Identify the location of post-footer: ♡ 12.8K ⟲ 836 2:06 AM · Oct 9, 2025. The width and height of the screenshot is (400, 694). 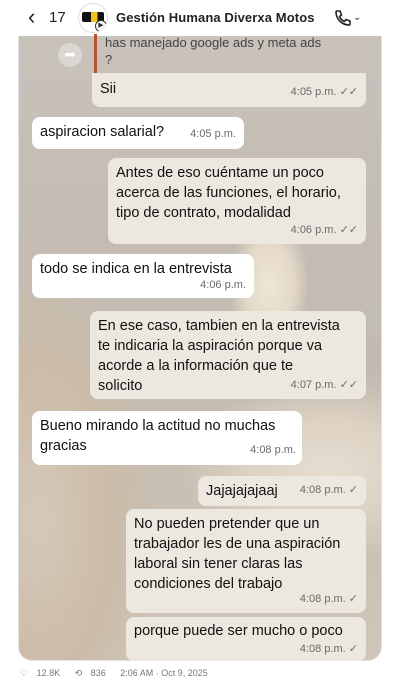
(117, 673).